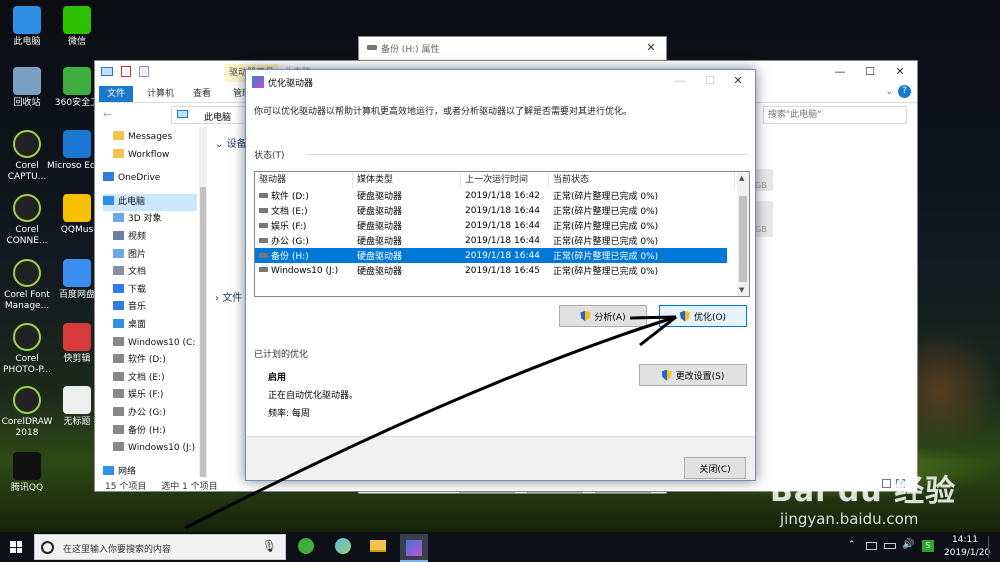 The width and height of the screenshot is (1000, 562). What do you see at coordinates (119, 470) in the screenshot?
I see `nav-item: 网络` at bounding box center [119, 470].